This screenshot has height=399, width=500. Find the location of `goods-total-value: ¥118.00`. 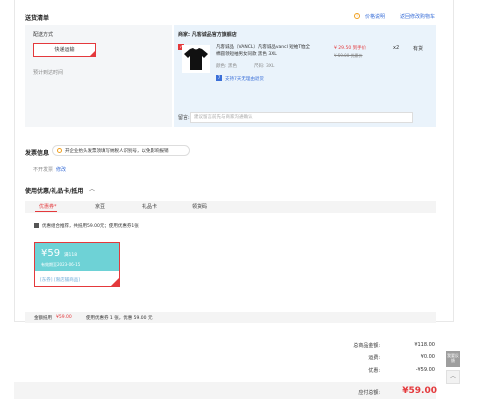

goods-total-value: ¥118.00 is located at coordinates (424, 345).